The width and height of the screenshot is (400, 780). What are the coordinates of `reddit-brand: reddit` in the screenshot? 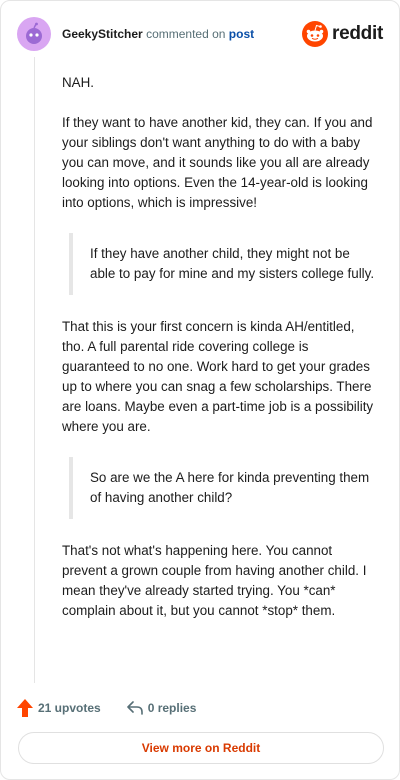 It's located at (342, 34).